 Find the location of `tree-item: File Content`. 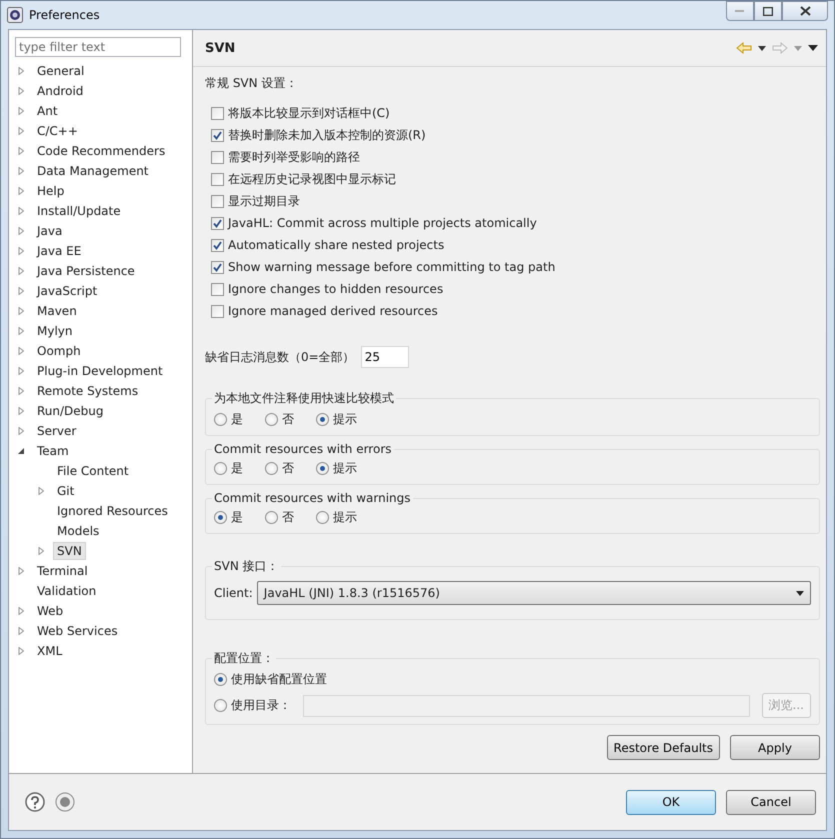

tree-item: File Content is located at coordinates (93, 471).